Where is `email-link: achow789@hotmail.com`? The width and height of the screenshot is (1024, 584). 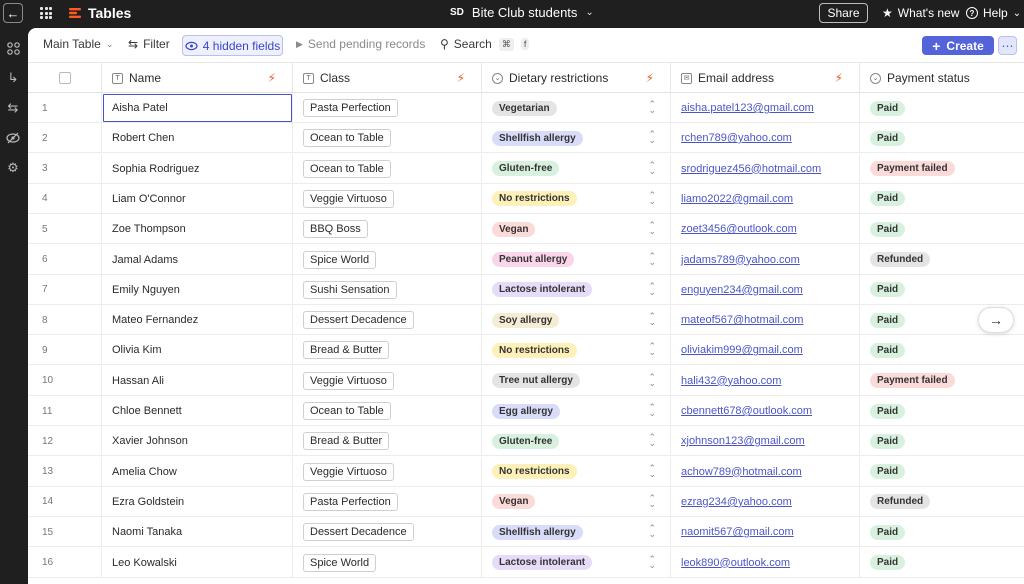 email-link: achow789@hotmail.com is located at coordinates (741, 472).